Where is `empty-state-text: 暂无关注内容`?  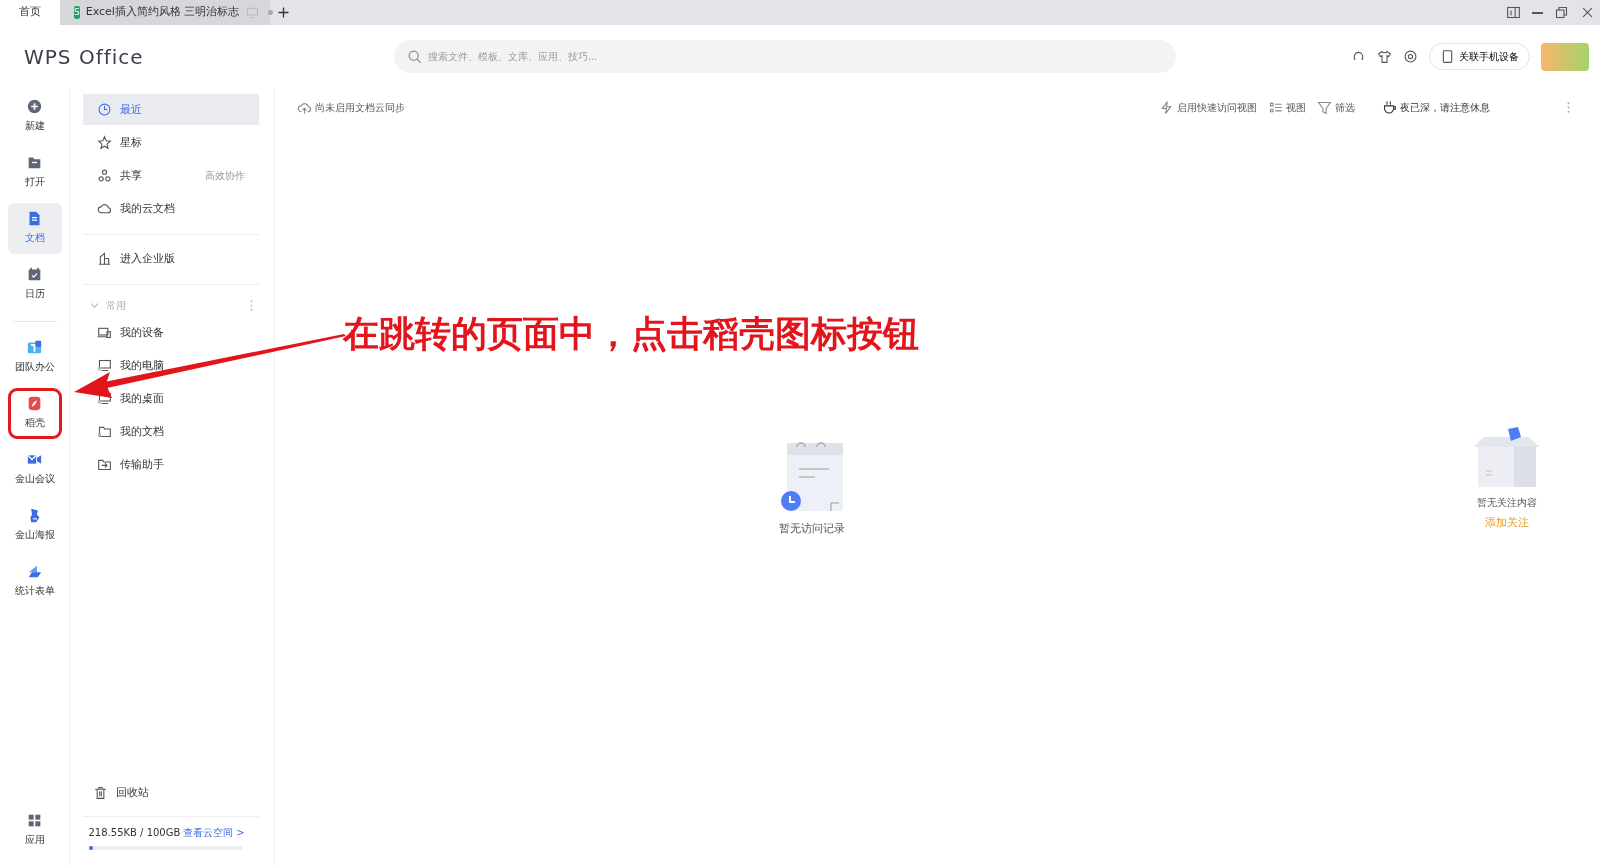 empty-state-text: 暂无关注内容 is located at coordinates (1507, 502).